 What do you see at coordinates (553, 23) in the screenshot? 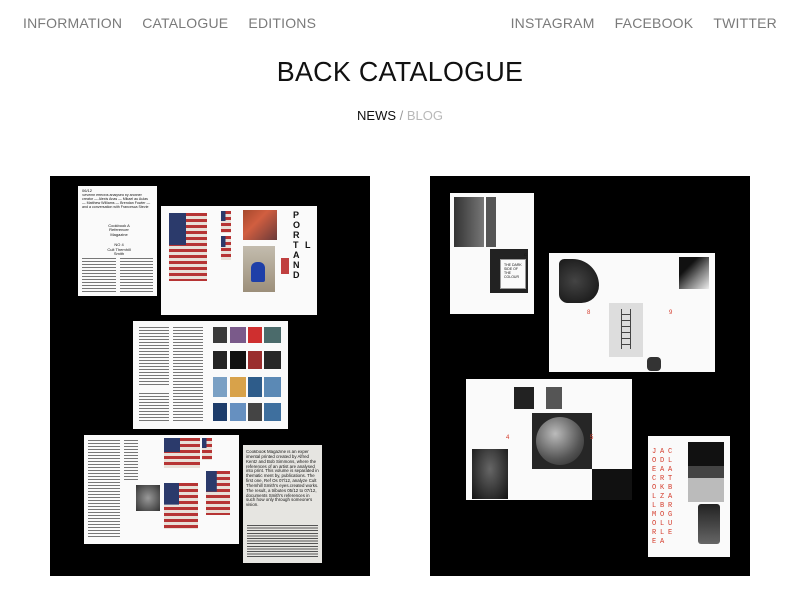
I see `nav-instagram-link: INSTAGRAM` at bounding box center [553, 23].